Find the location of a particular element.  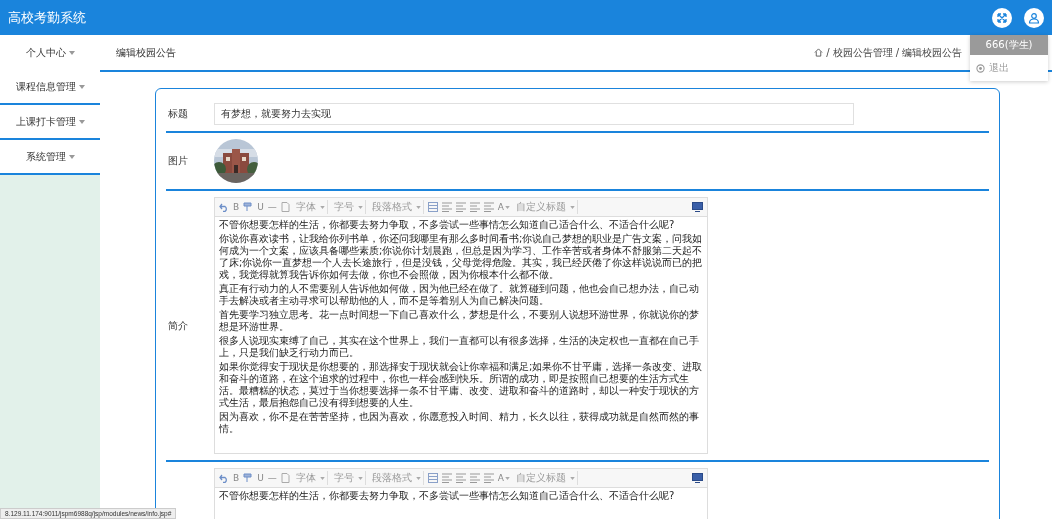

fullscreen-button is located at coordinates (1002, 17).